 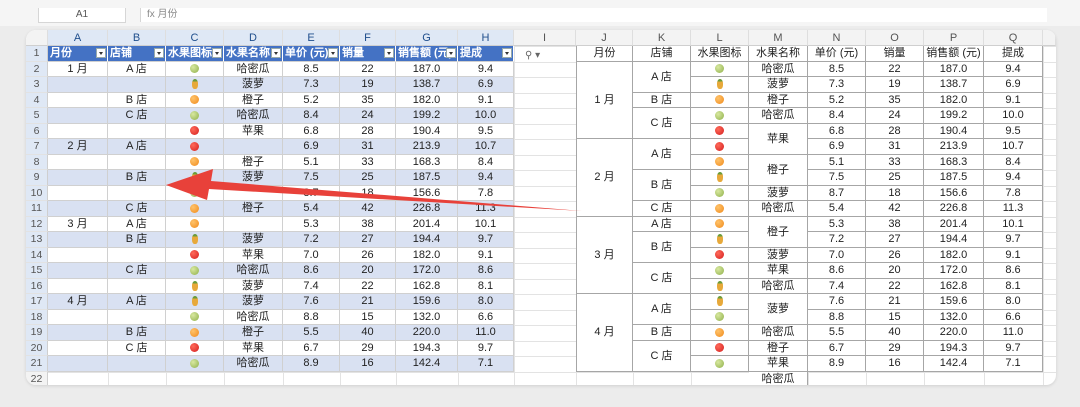 What do you see at coordinates (82, 15) in the screenshot?
I see `name-box: A1` at bounding box center [82, 15].